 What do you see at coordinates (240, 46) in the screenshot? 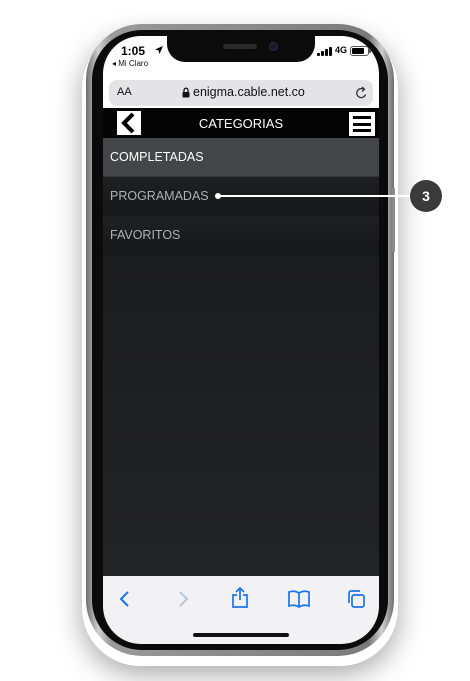
I see `speaker` at bounding box center [240, 46].